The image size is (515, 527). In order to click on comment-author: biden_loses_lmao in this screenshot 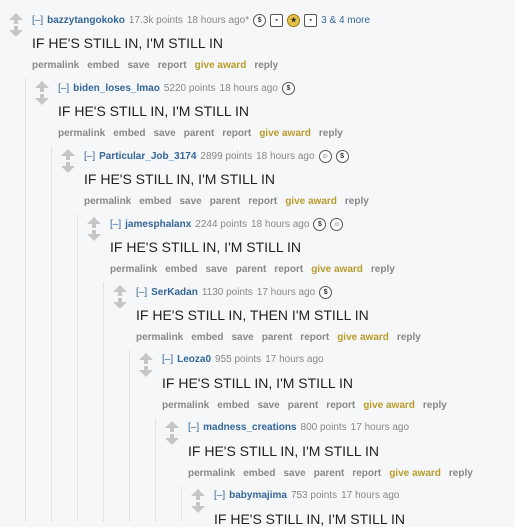, I will do `click(116, 88)`.